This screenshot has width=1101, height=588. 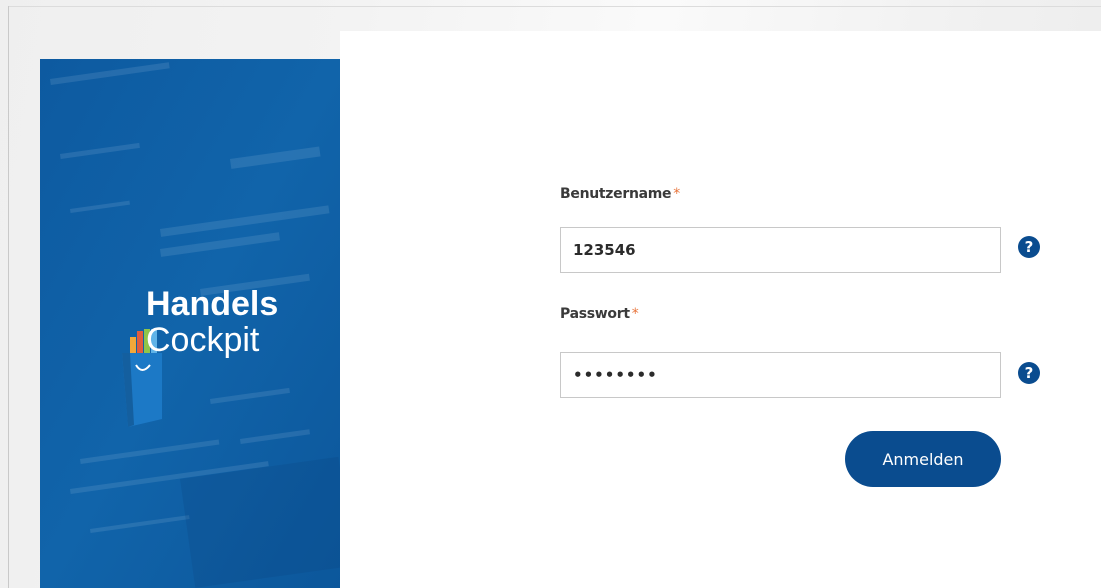 I want to click on login-button: Anmelden, so click(x=923, y=459).